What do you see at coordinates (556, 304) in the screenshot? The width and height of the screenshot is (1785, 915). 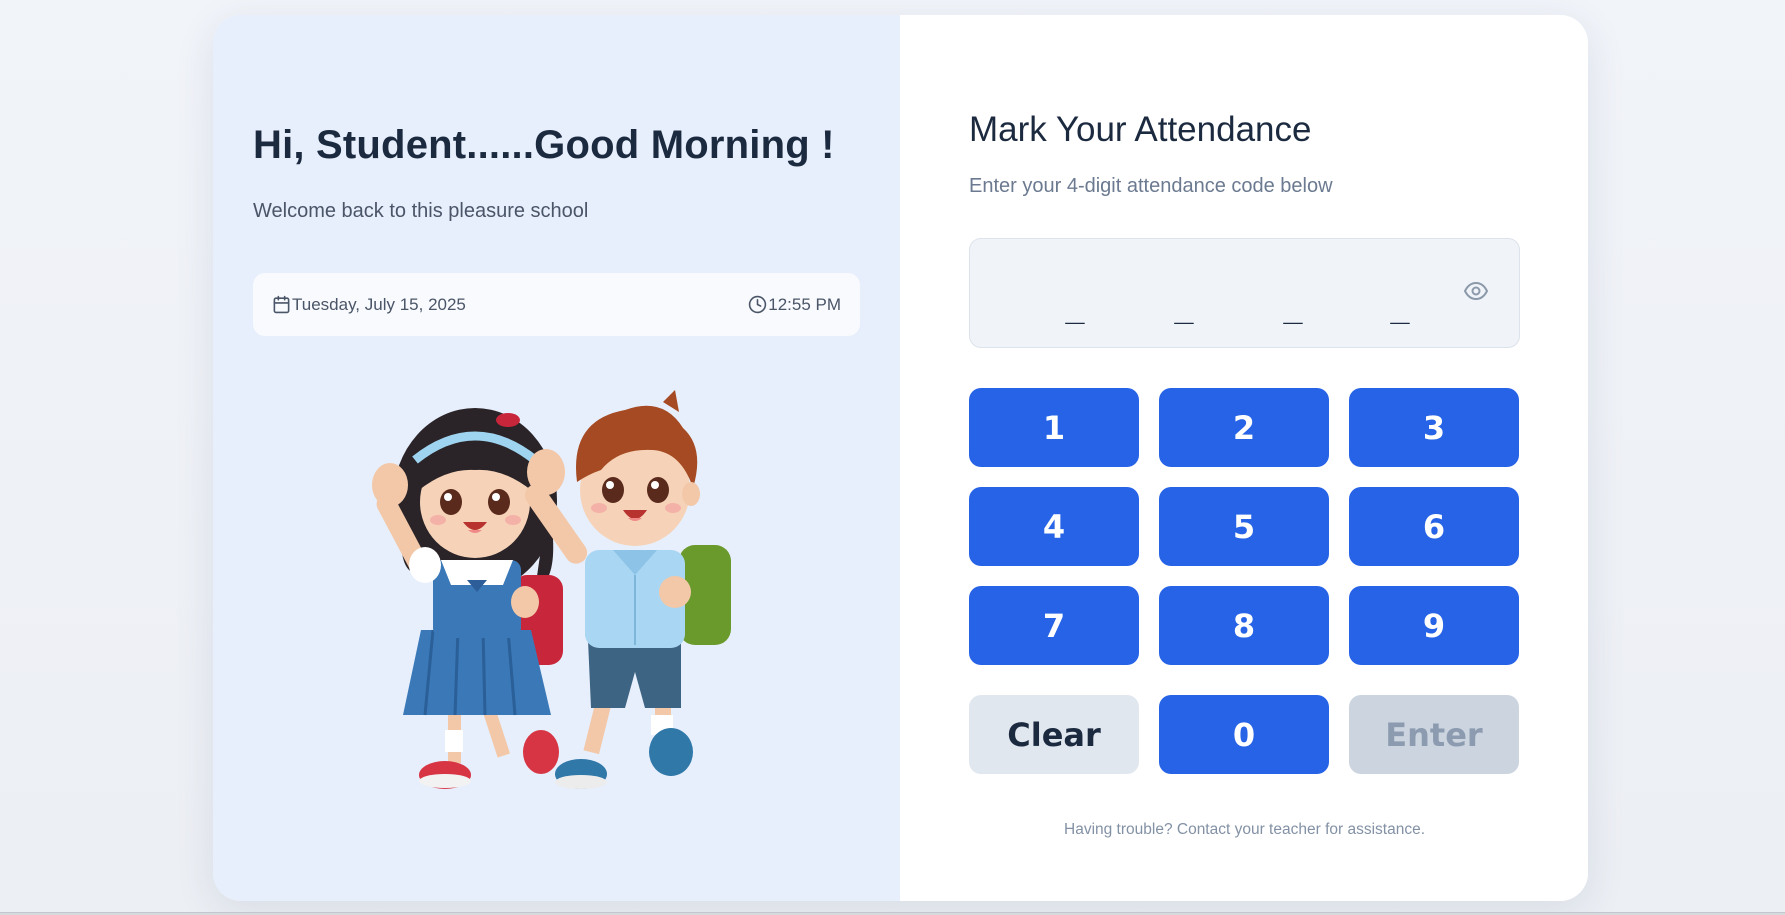 I see `date-time-bar: Tuesday, July 15, 2025 12:55 PM` at bounding box center [556, 304].